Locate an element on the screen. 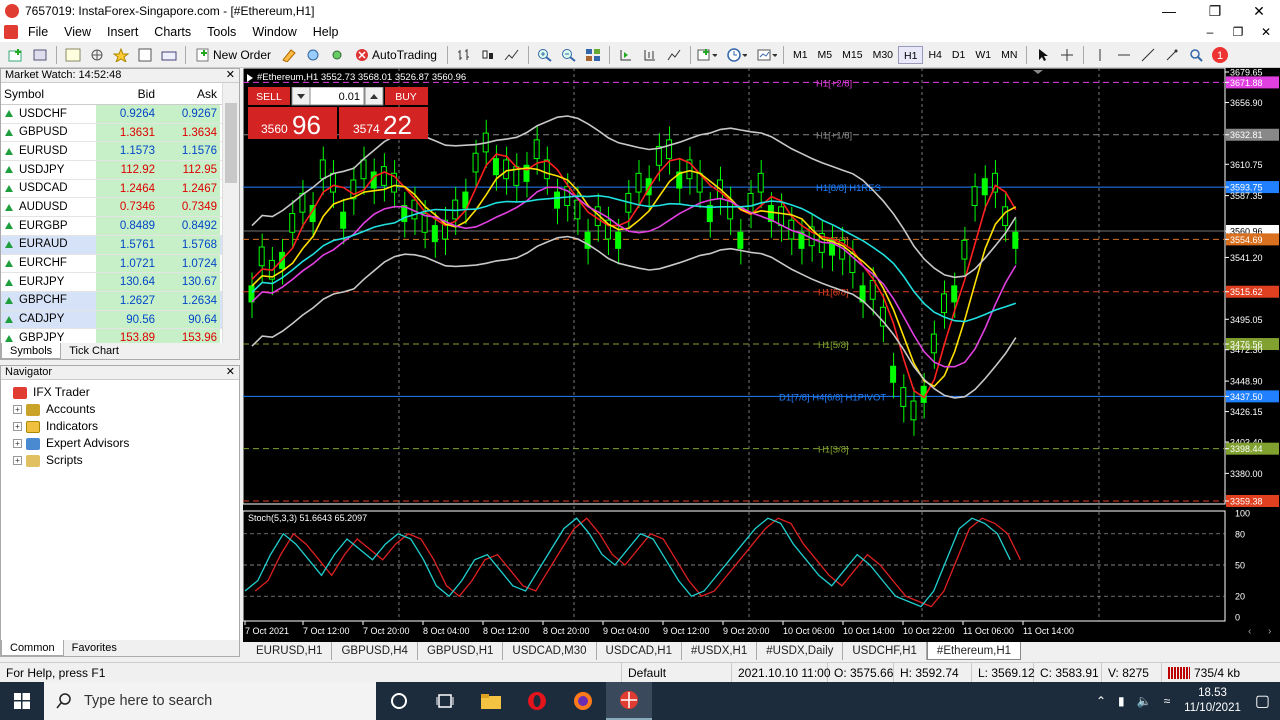 The image size is (1280, 720). table-row: USDCHF 0.9264 0.9267 is located at coordinates (112, 114).